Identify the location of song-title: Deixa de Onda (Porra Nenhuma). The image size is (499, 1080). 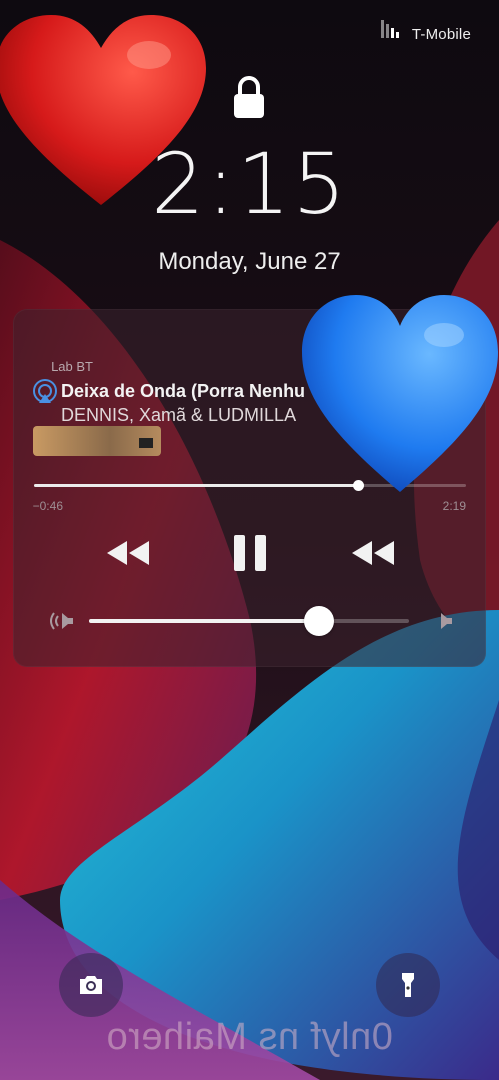
(183, 391).